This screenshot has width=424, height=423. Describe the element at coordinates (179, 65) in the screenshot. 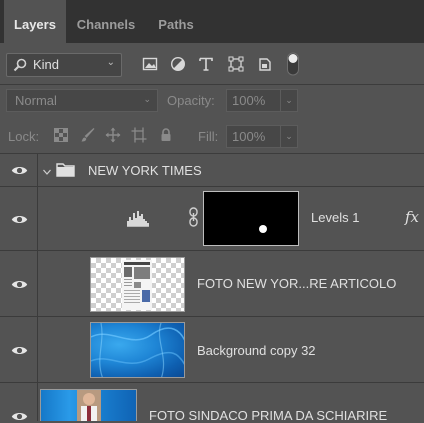

I see `half-circle-icon` at that location.